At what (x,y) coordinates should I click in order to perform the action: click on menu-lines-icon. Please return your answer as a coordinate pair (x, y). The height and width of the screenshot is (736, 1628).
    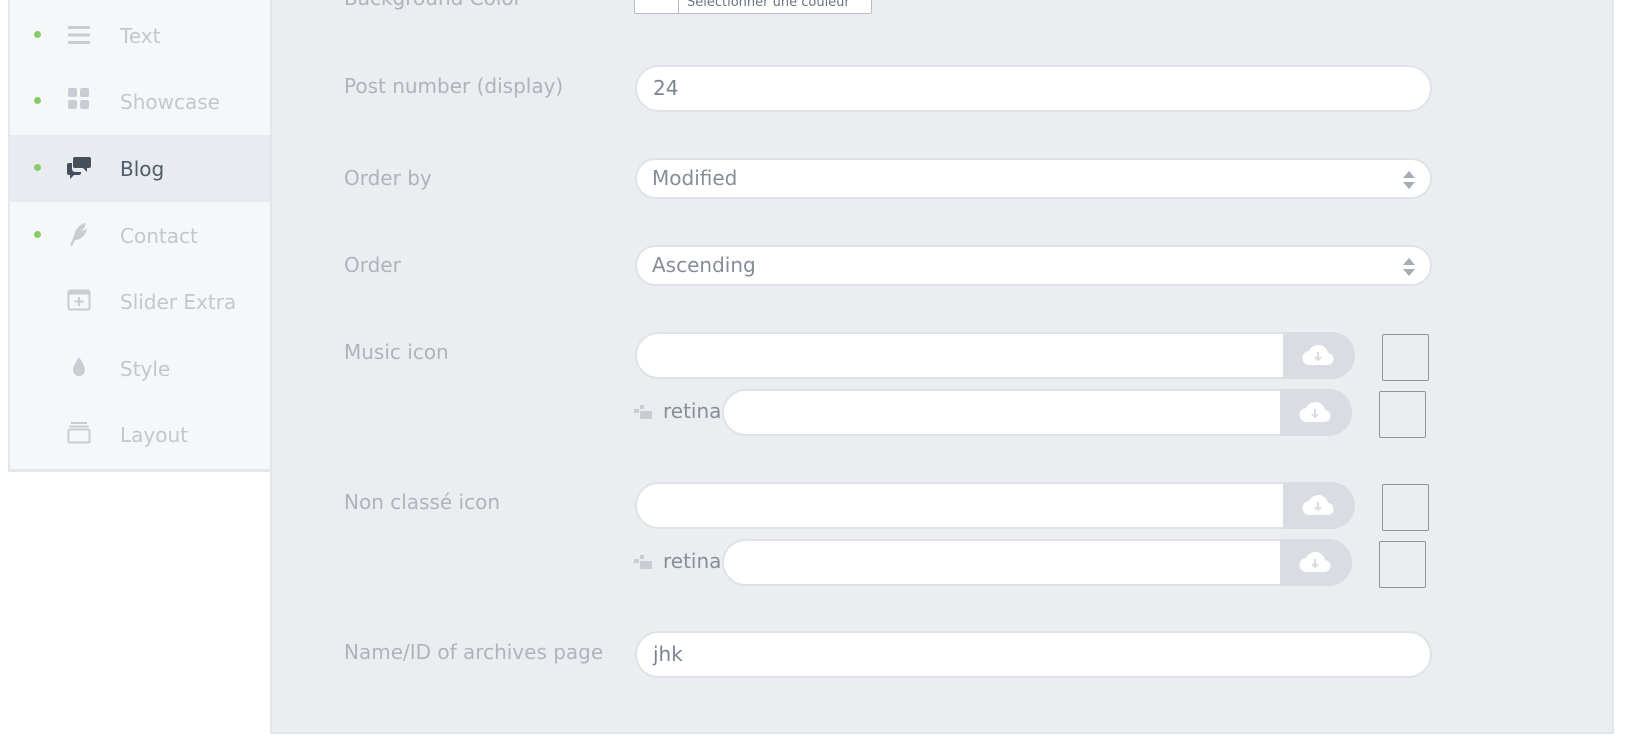
    Looking at the image, I should click on (79, 35).